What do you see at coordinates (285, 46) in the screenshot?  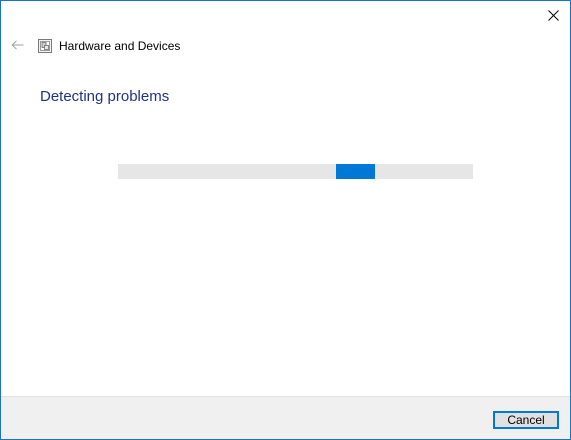 I see `title-nav-row: Hardware and Devices` at bounding box center [285, 46].